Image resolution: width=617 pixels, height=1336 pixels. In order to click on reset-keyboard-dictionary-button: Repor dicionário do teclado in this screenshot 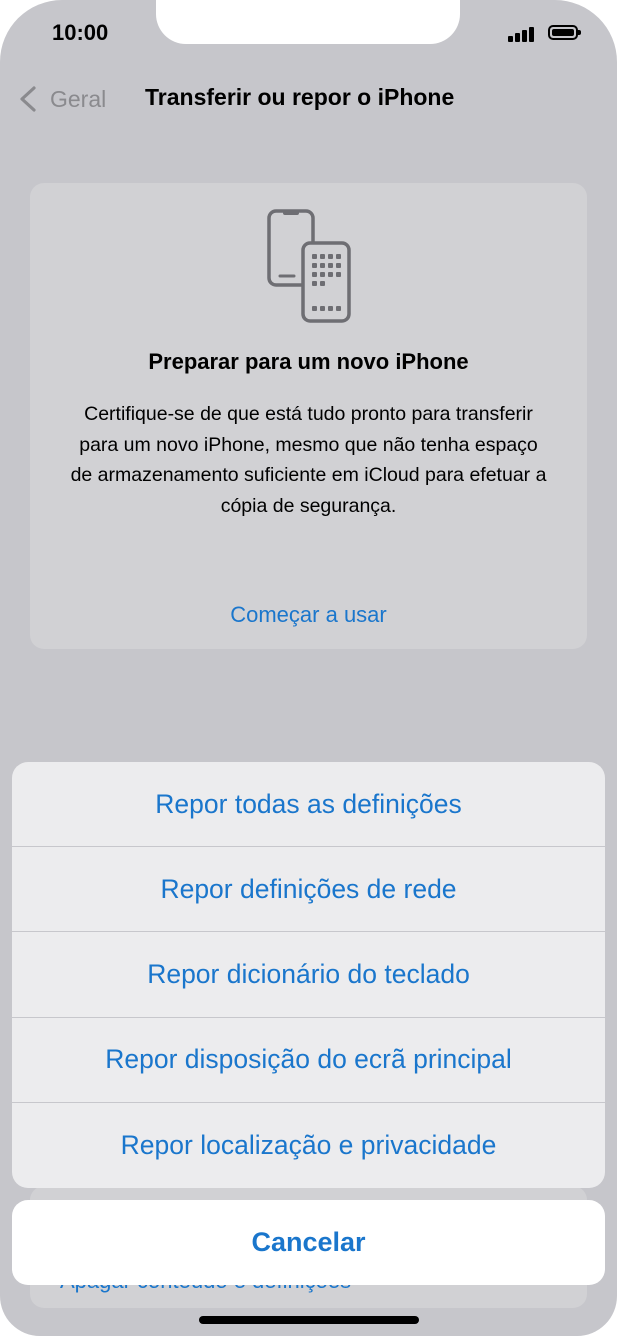, I will do `click(308, 975)`.